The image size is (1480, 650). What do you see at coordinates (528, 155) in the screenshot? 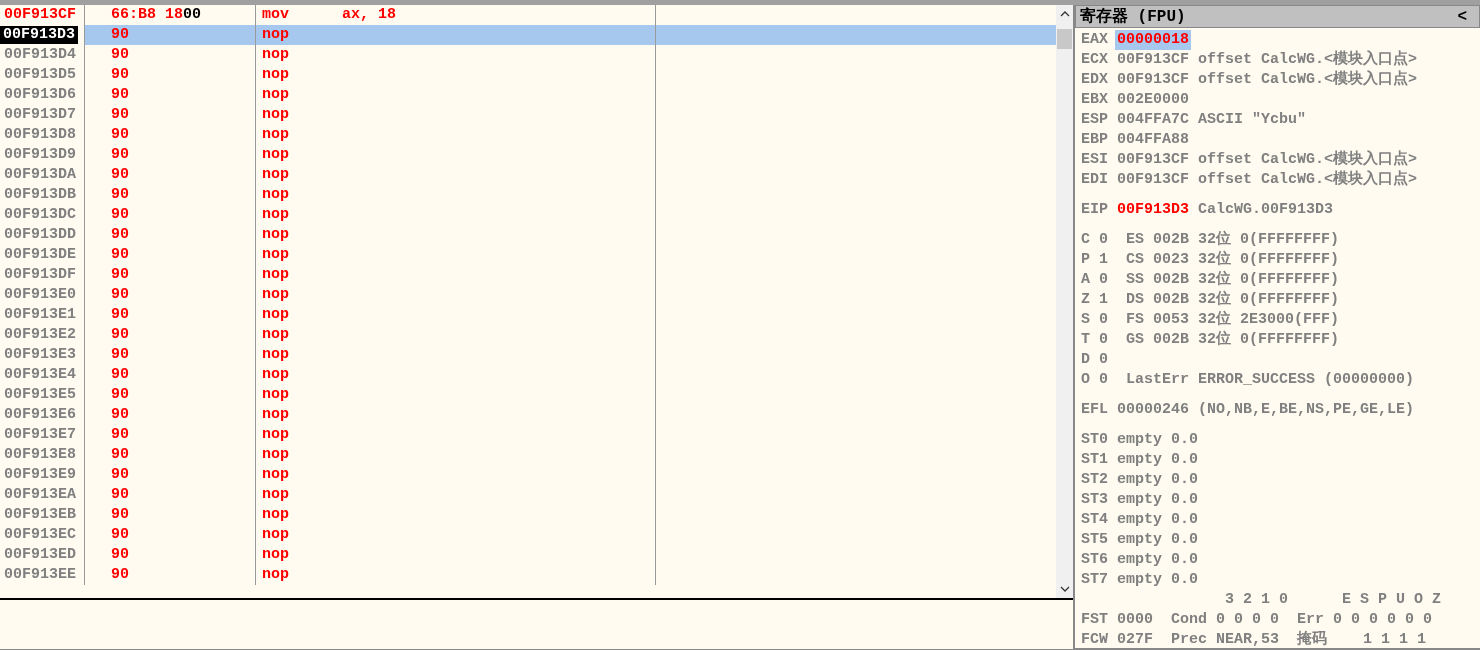
I see `disassembly-row: 00F913D9 90 nop` at bounding box center [528, 155].